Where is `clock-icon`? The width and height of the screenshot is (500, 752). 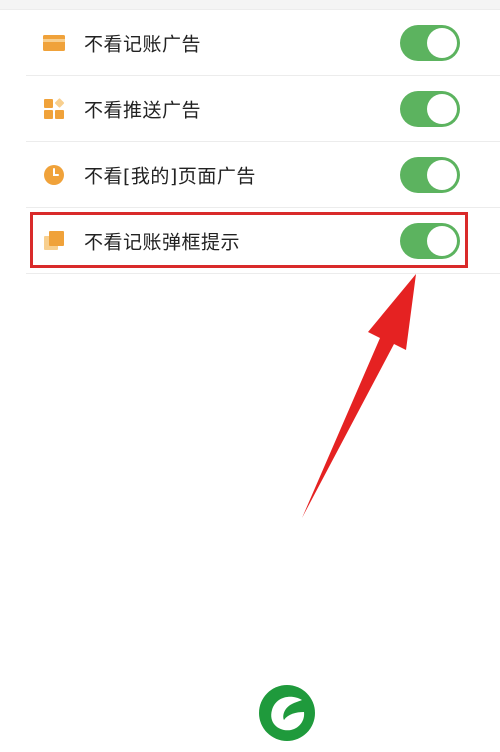 clock-icon is located at coordinates (54, 175).